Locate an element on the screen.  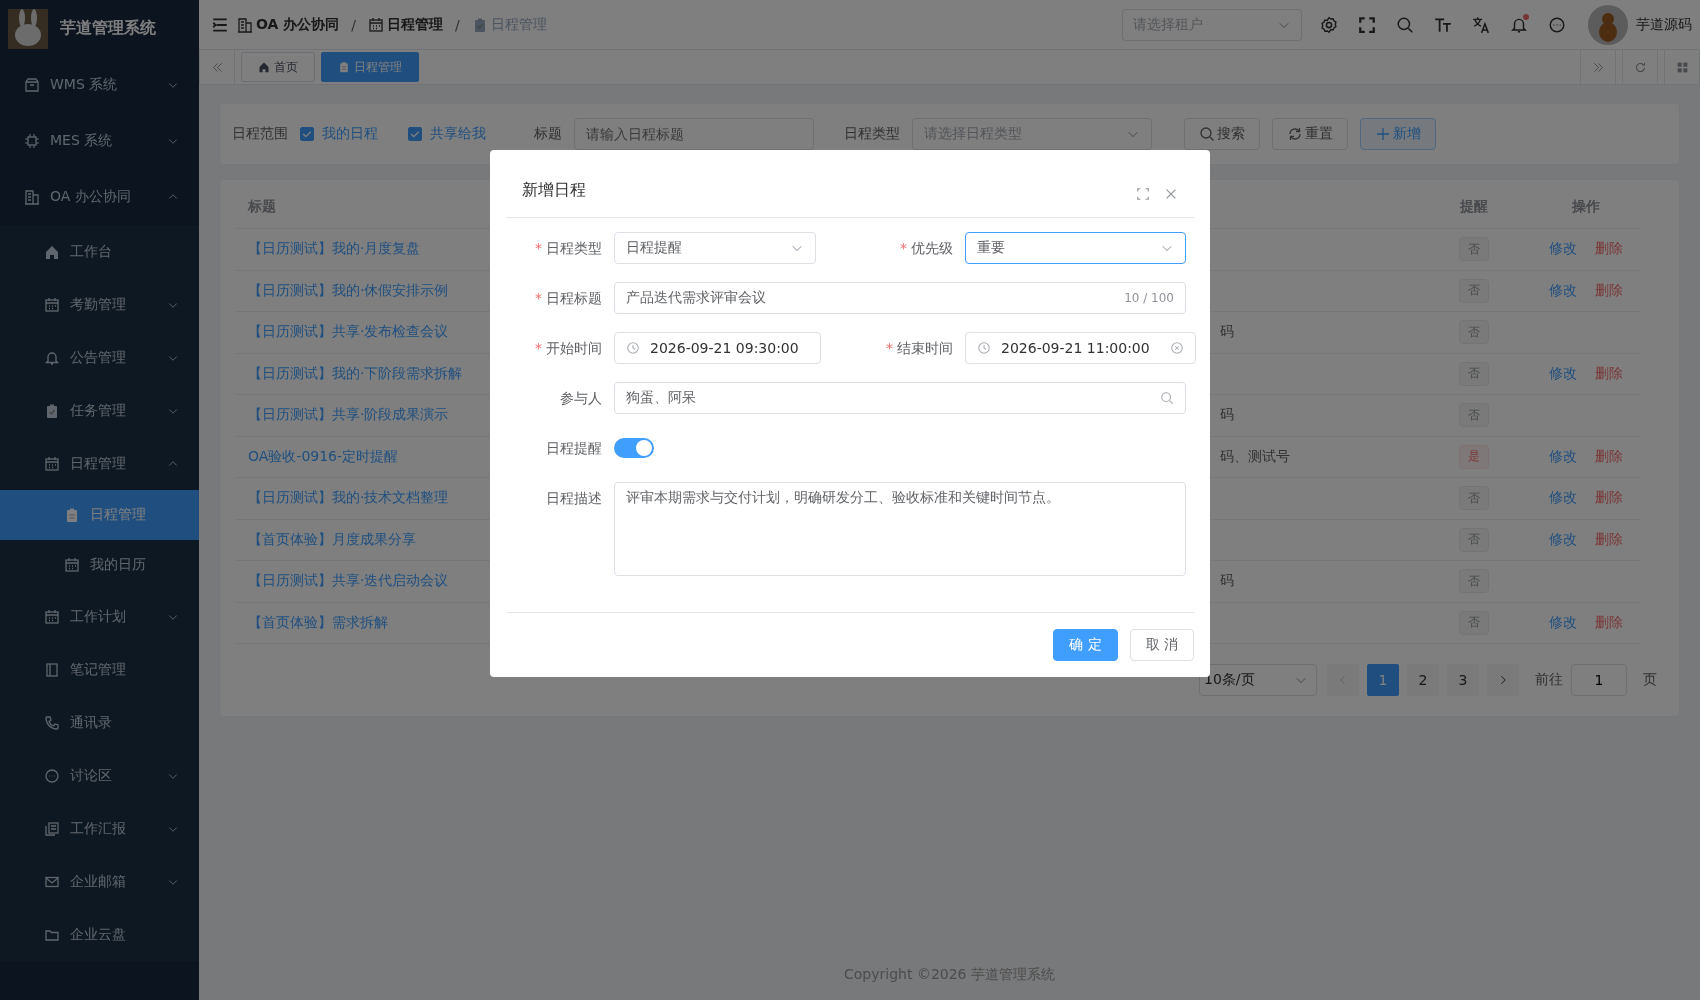
schedule-link: 【日历测试】我的·下阶段需求拆解 is located at coordinates (355, 373).